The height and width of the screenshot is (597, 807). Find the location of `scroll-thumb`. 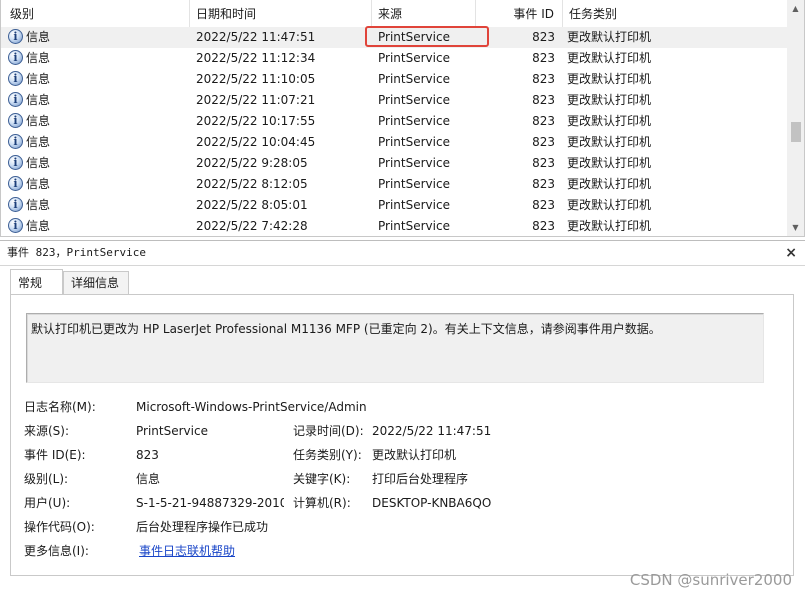

scroll-thumb is located at coordinates (796, 132).